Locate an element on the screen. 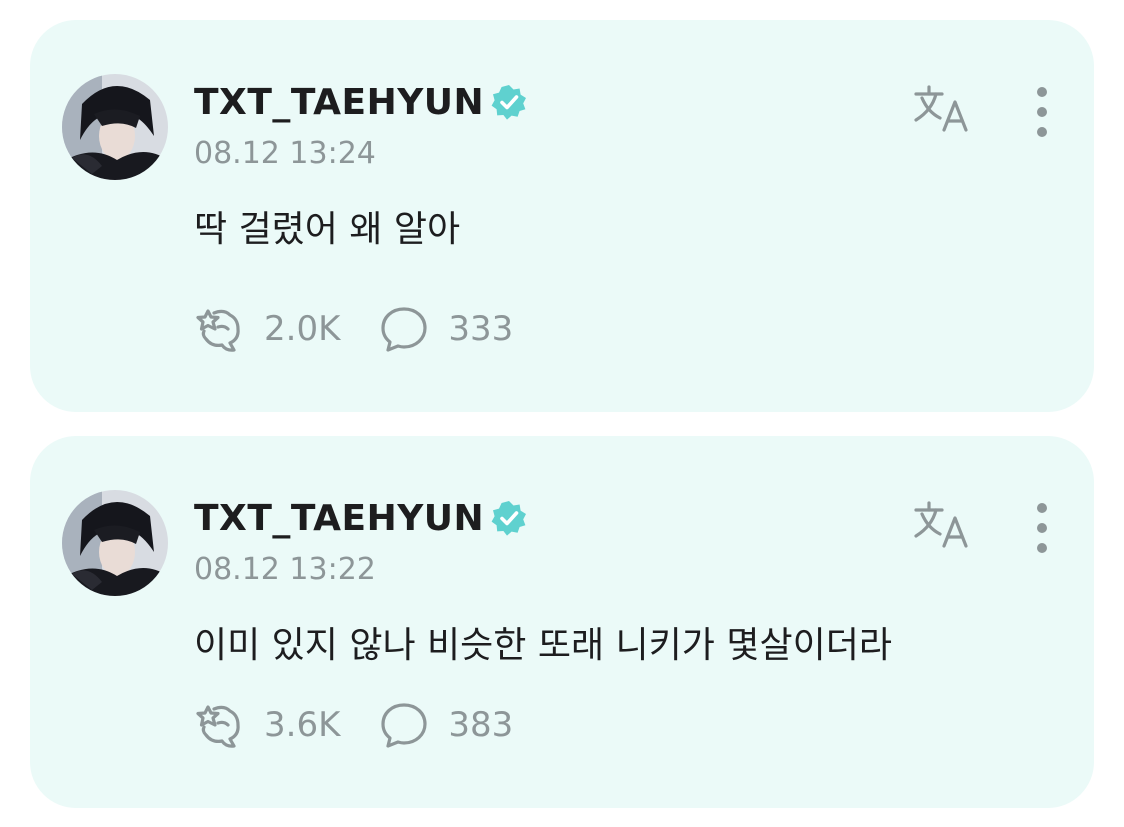 The width and height of the screenshot is (1124, 827). comment-button: 333 is located at coordinates (445, 329).